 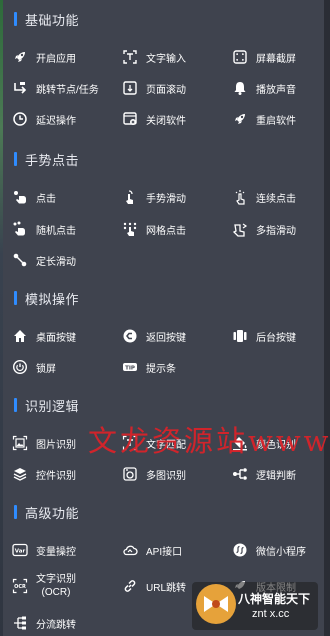 I want to click on item-home-key: 桌面按键, so click(x=44, y=336).